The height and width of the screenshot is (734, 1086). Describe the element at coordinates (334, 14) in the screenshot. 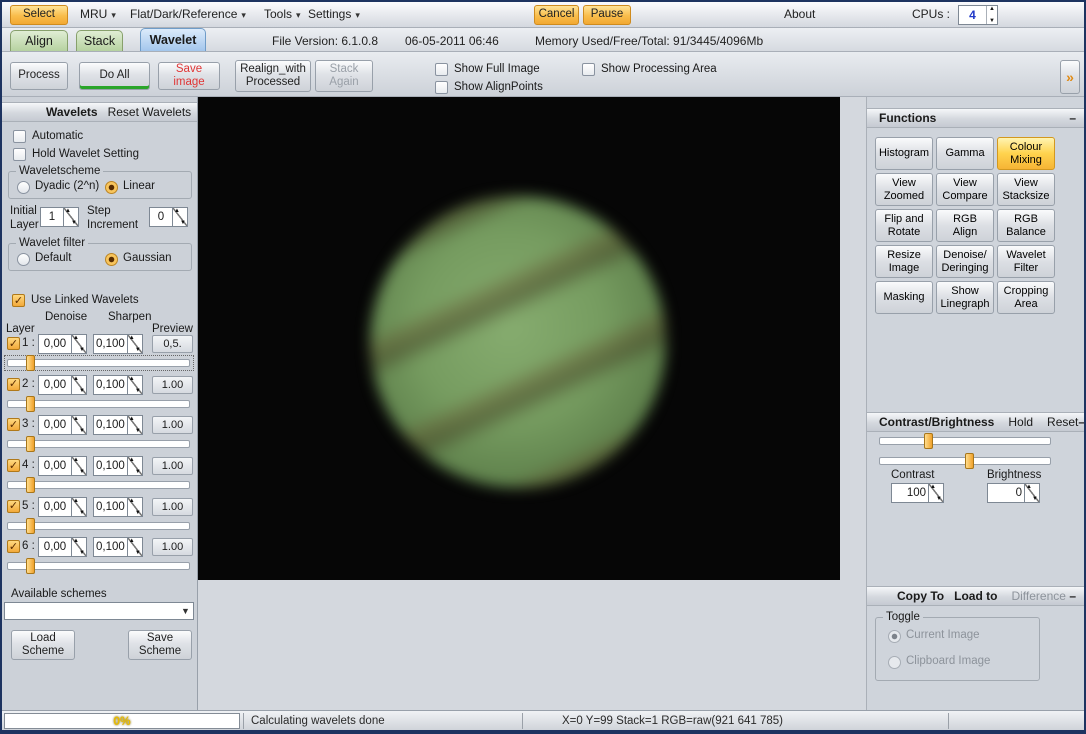

I see `menu-settings: Settings` at that location.